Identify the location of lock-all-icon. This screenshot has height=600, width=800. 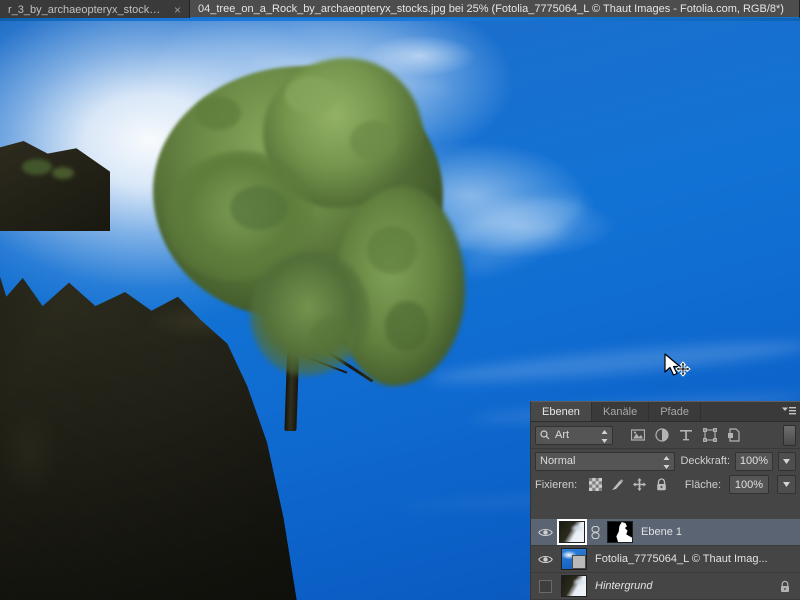
(661, 484).